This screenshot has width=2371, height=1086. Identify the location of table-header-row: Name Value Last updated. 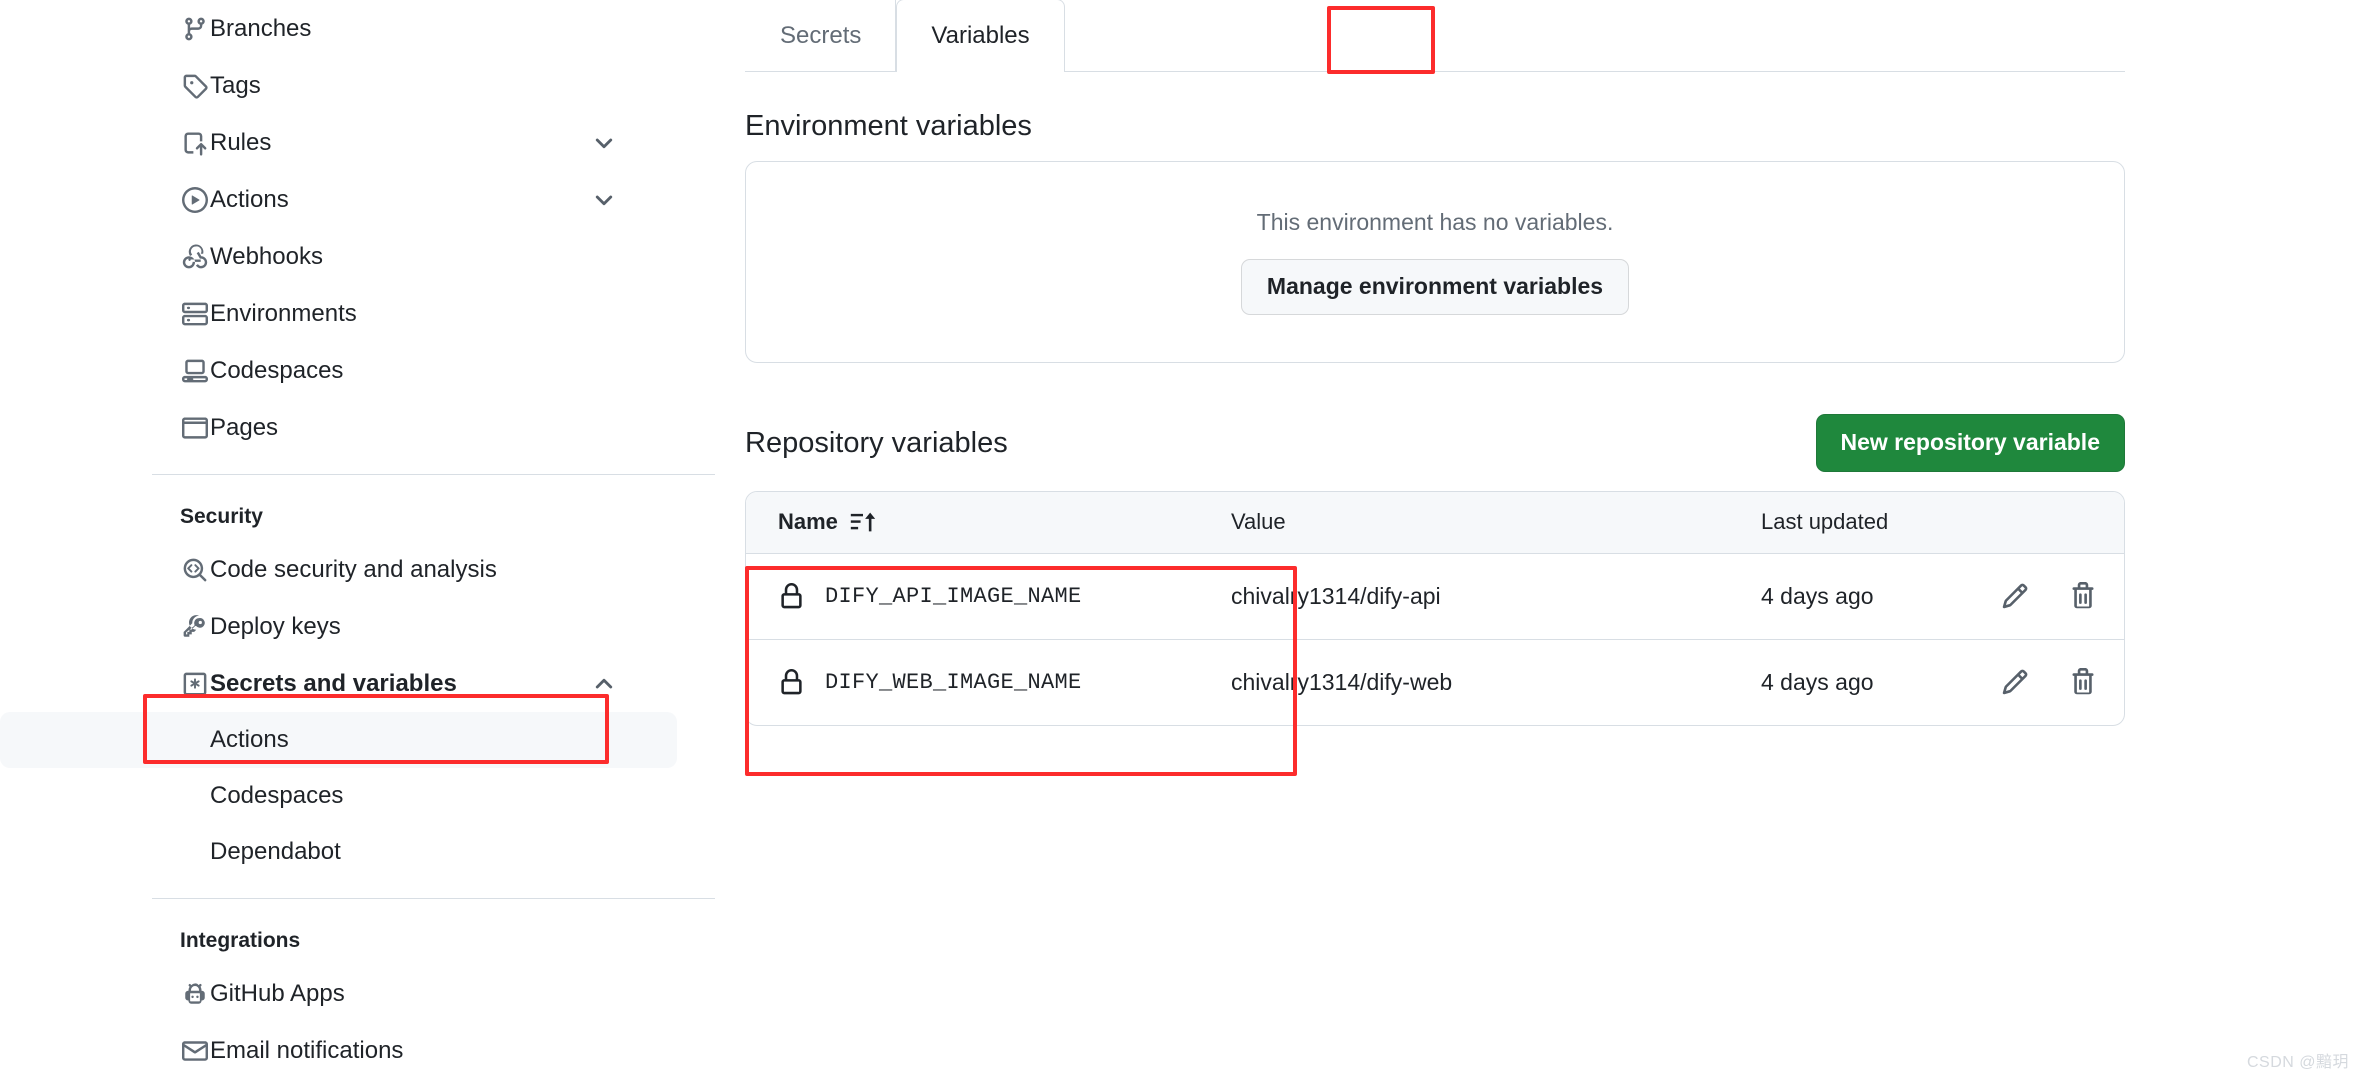
(1435, 523).